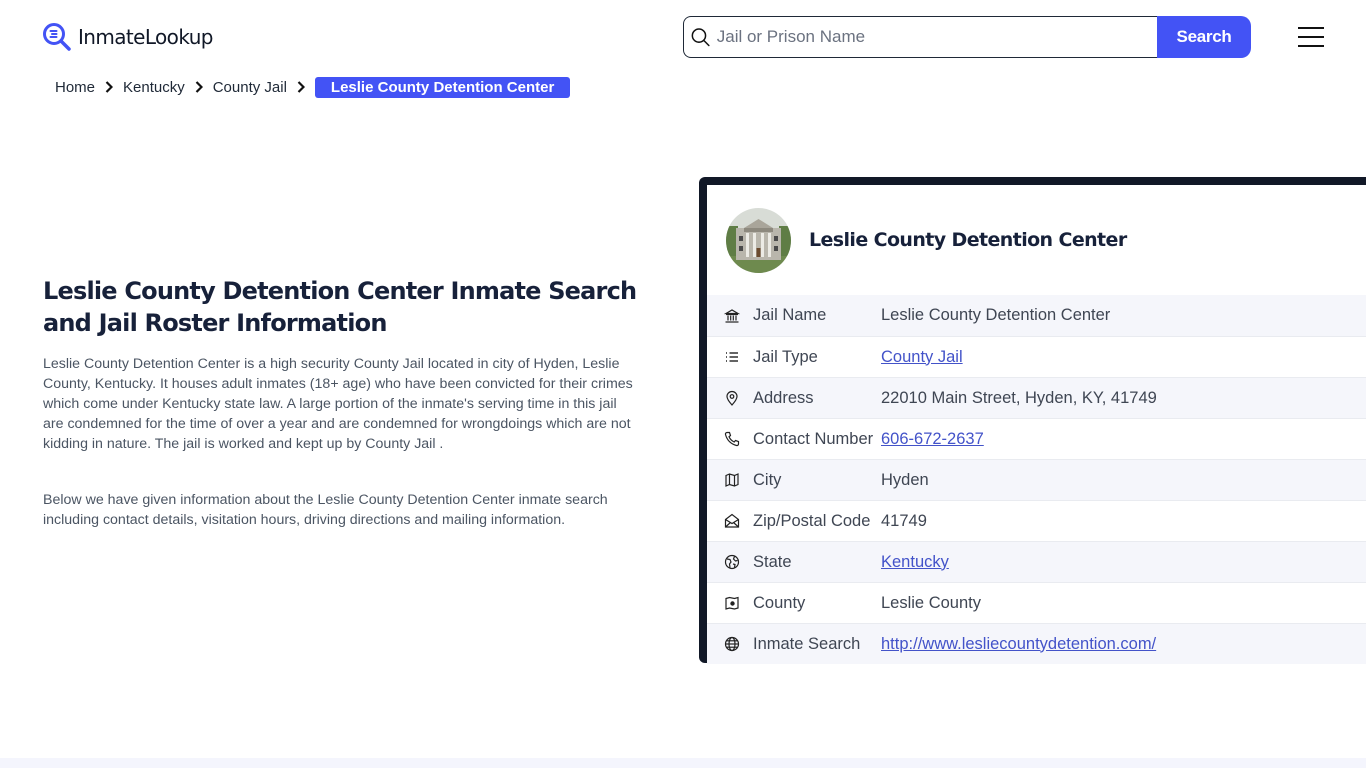 This screenshot has height=768, width=1366. I want to click on row-label: State, so click(772, 561).